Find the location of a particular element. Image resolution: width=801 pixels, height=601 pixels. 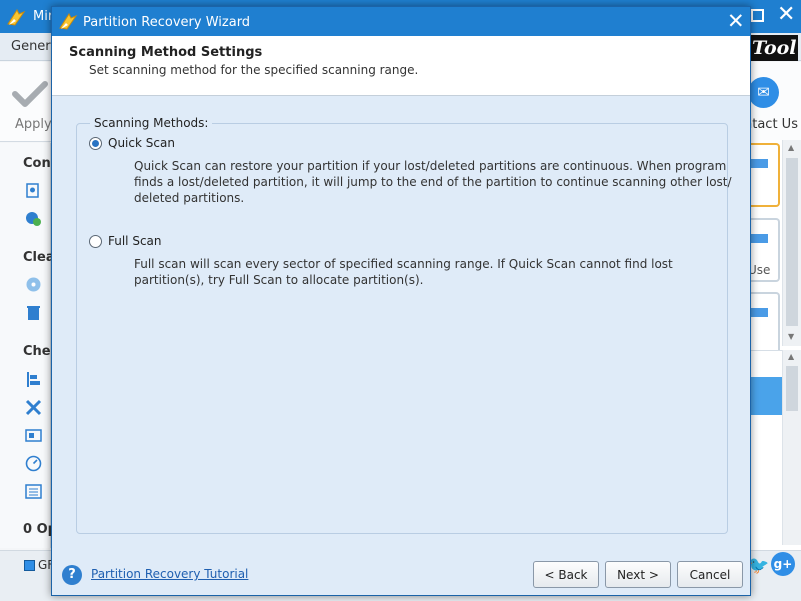

trash-icon is located at coordinates (33, 312).